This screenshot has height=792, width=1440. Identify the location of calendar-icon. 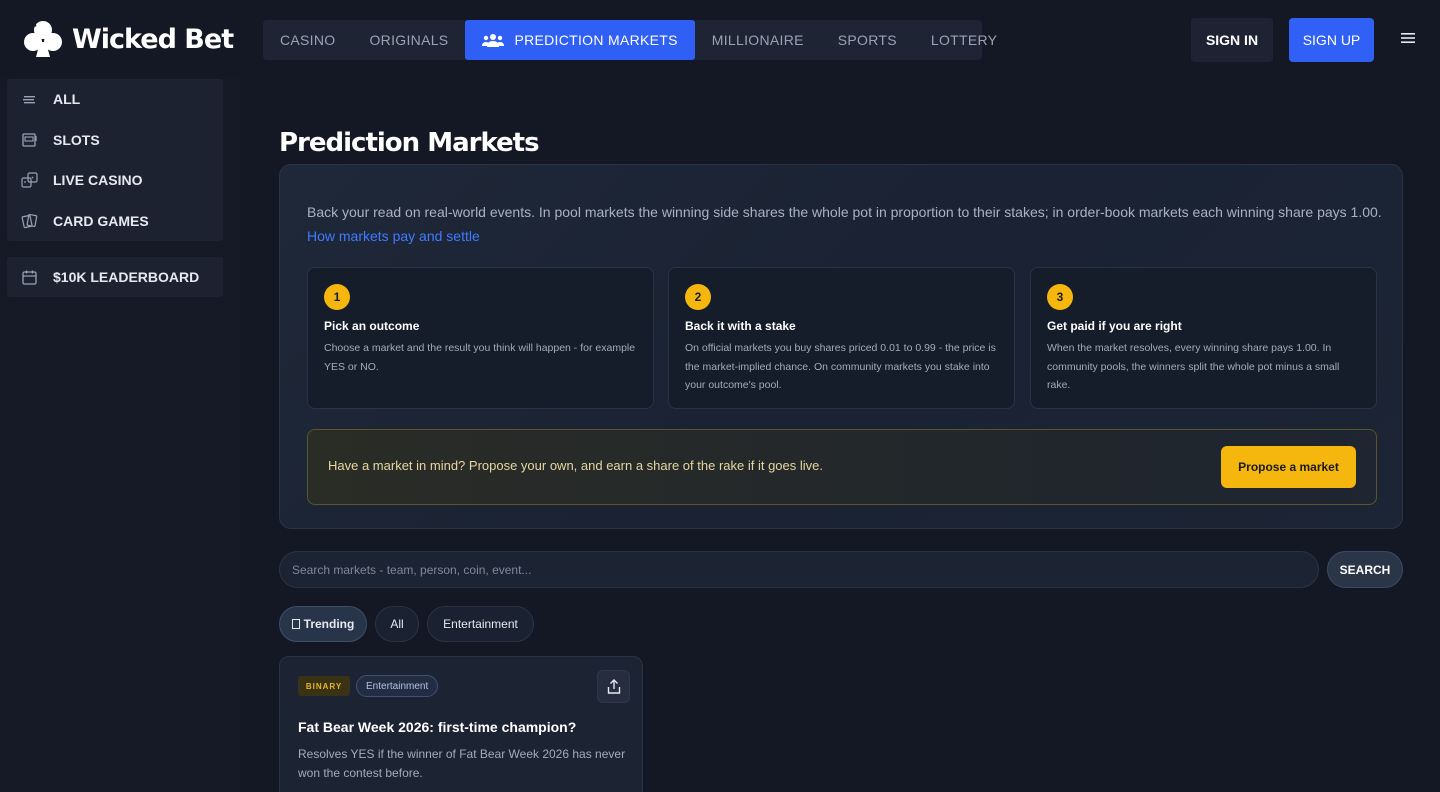
(29, 277).